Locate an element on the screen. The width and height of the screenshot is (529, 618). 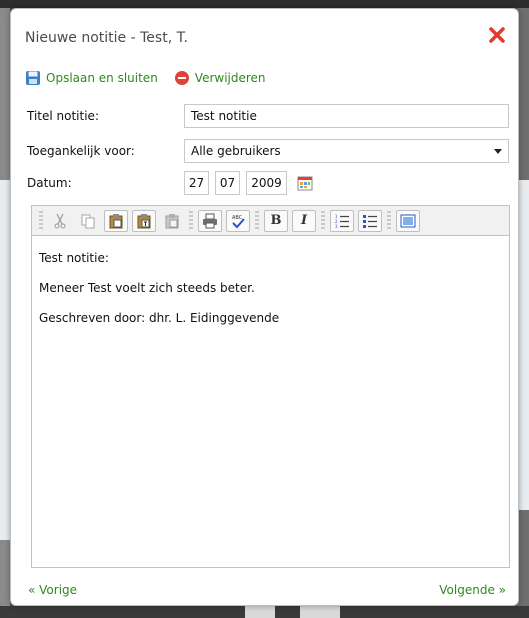
print-icon is located at coordinates (210, 220).